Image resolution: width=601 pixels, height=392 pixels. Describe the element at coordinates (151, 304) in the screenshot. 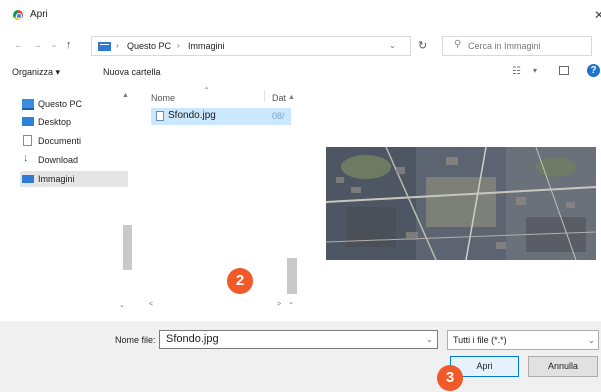

I see `scroll-left-arrow-icon: <` at that location.